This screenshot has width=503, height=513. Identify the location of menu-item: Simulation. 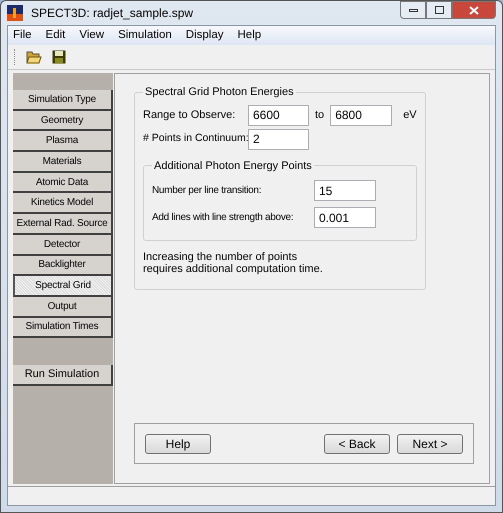
(145, 35).